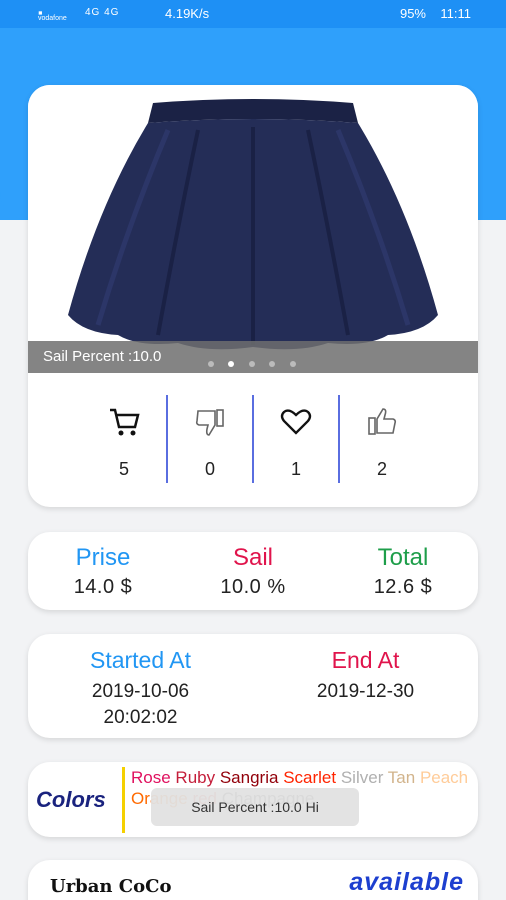  What do you see at coordinates (296, 422) in the screenshot?
I see `heart-icon` at bounding box center [296, 422].